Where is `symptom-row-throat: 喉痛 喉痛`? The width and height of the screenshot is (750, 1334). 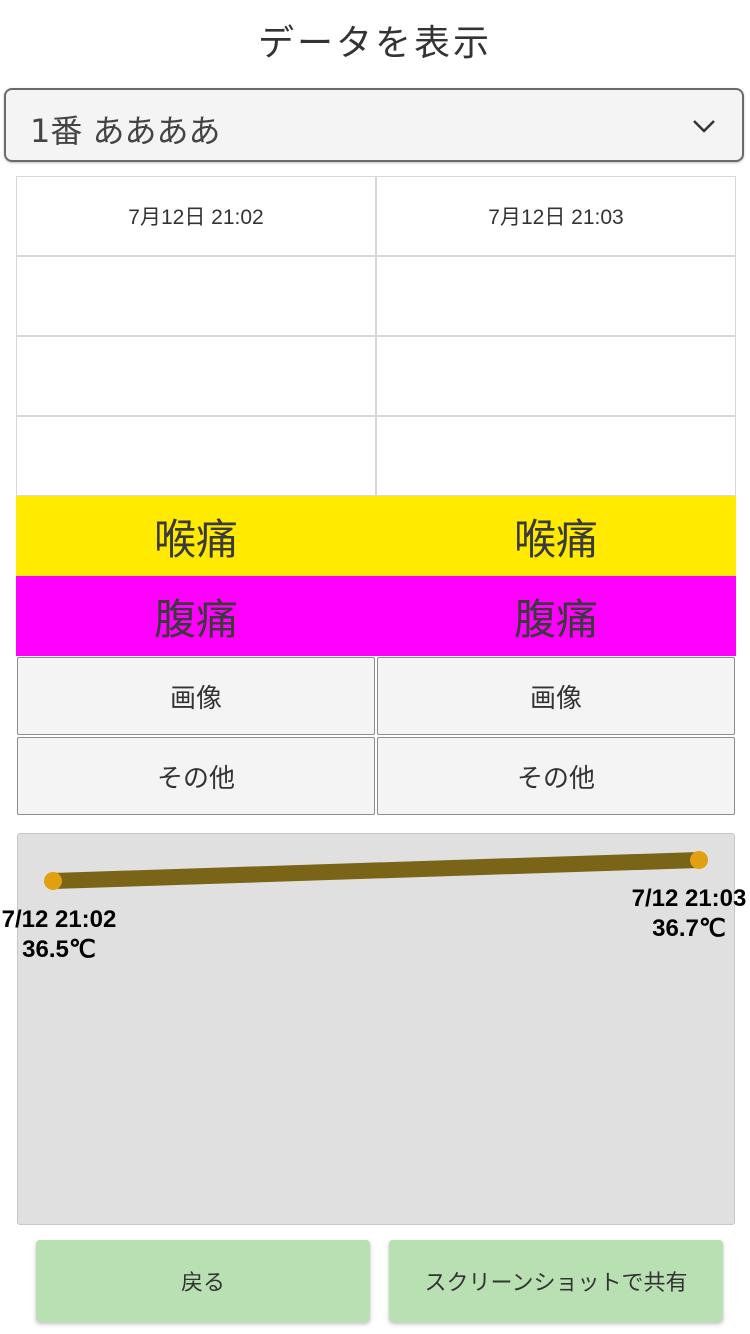 symptom-row-throat: 喉痛 喉痛 is located at coordinates (376, 536).